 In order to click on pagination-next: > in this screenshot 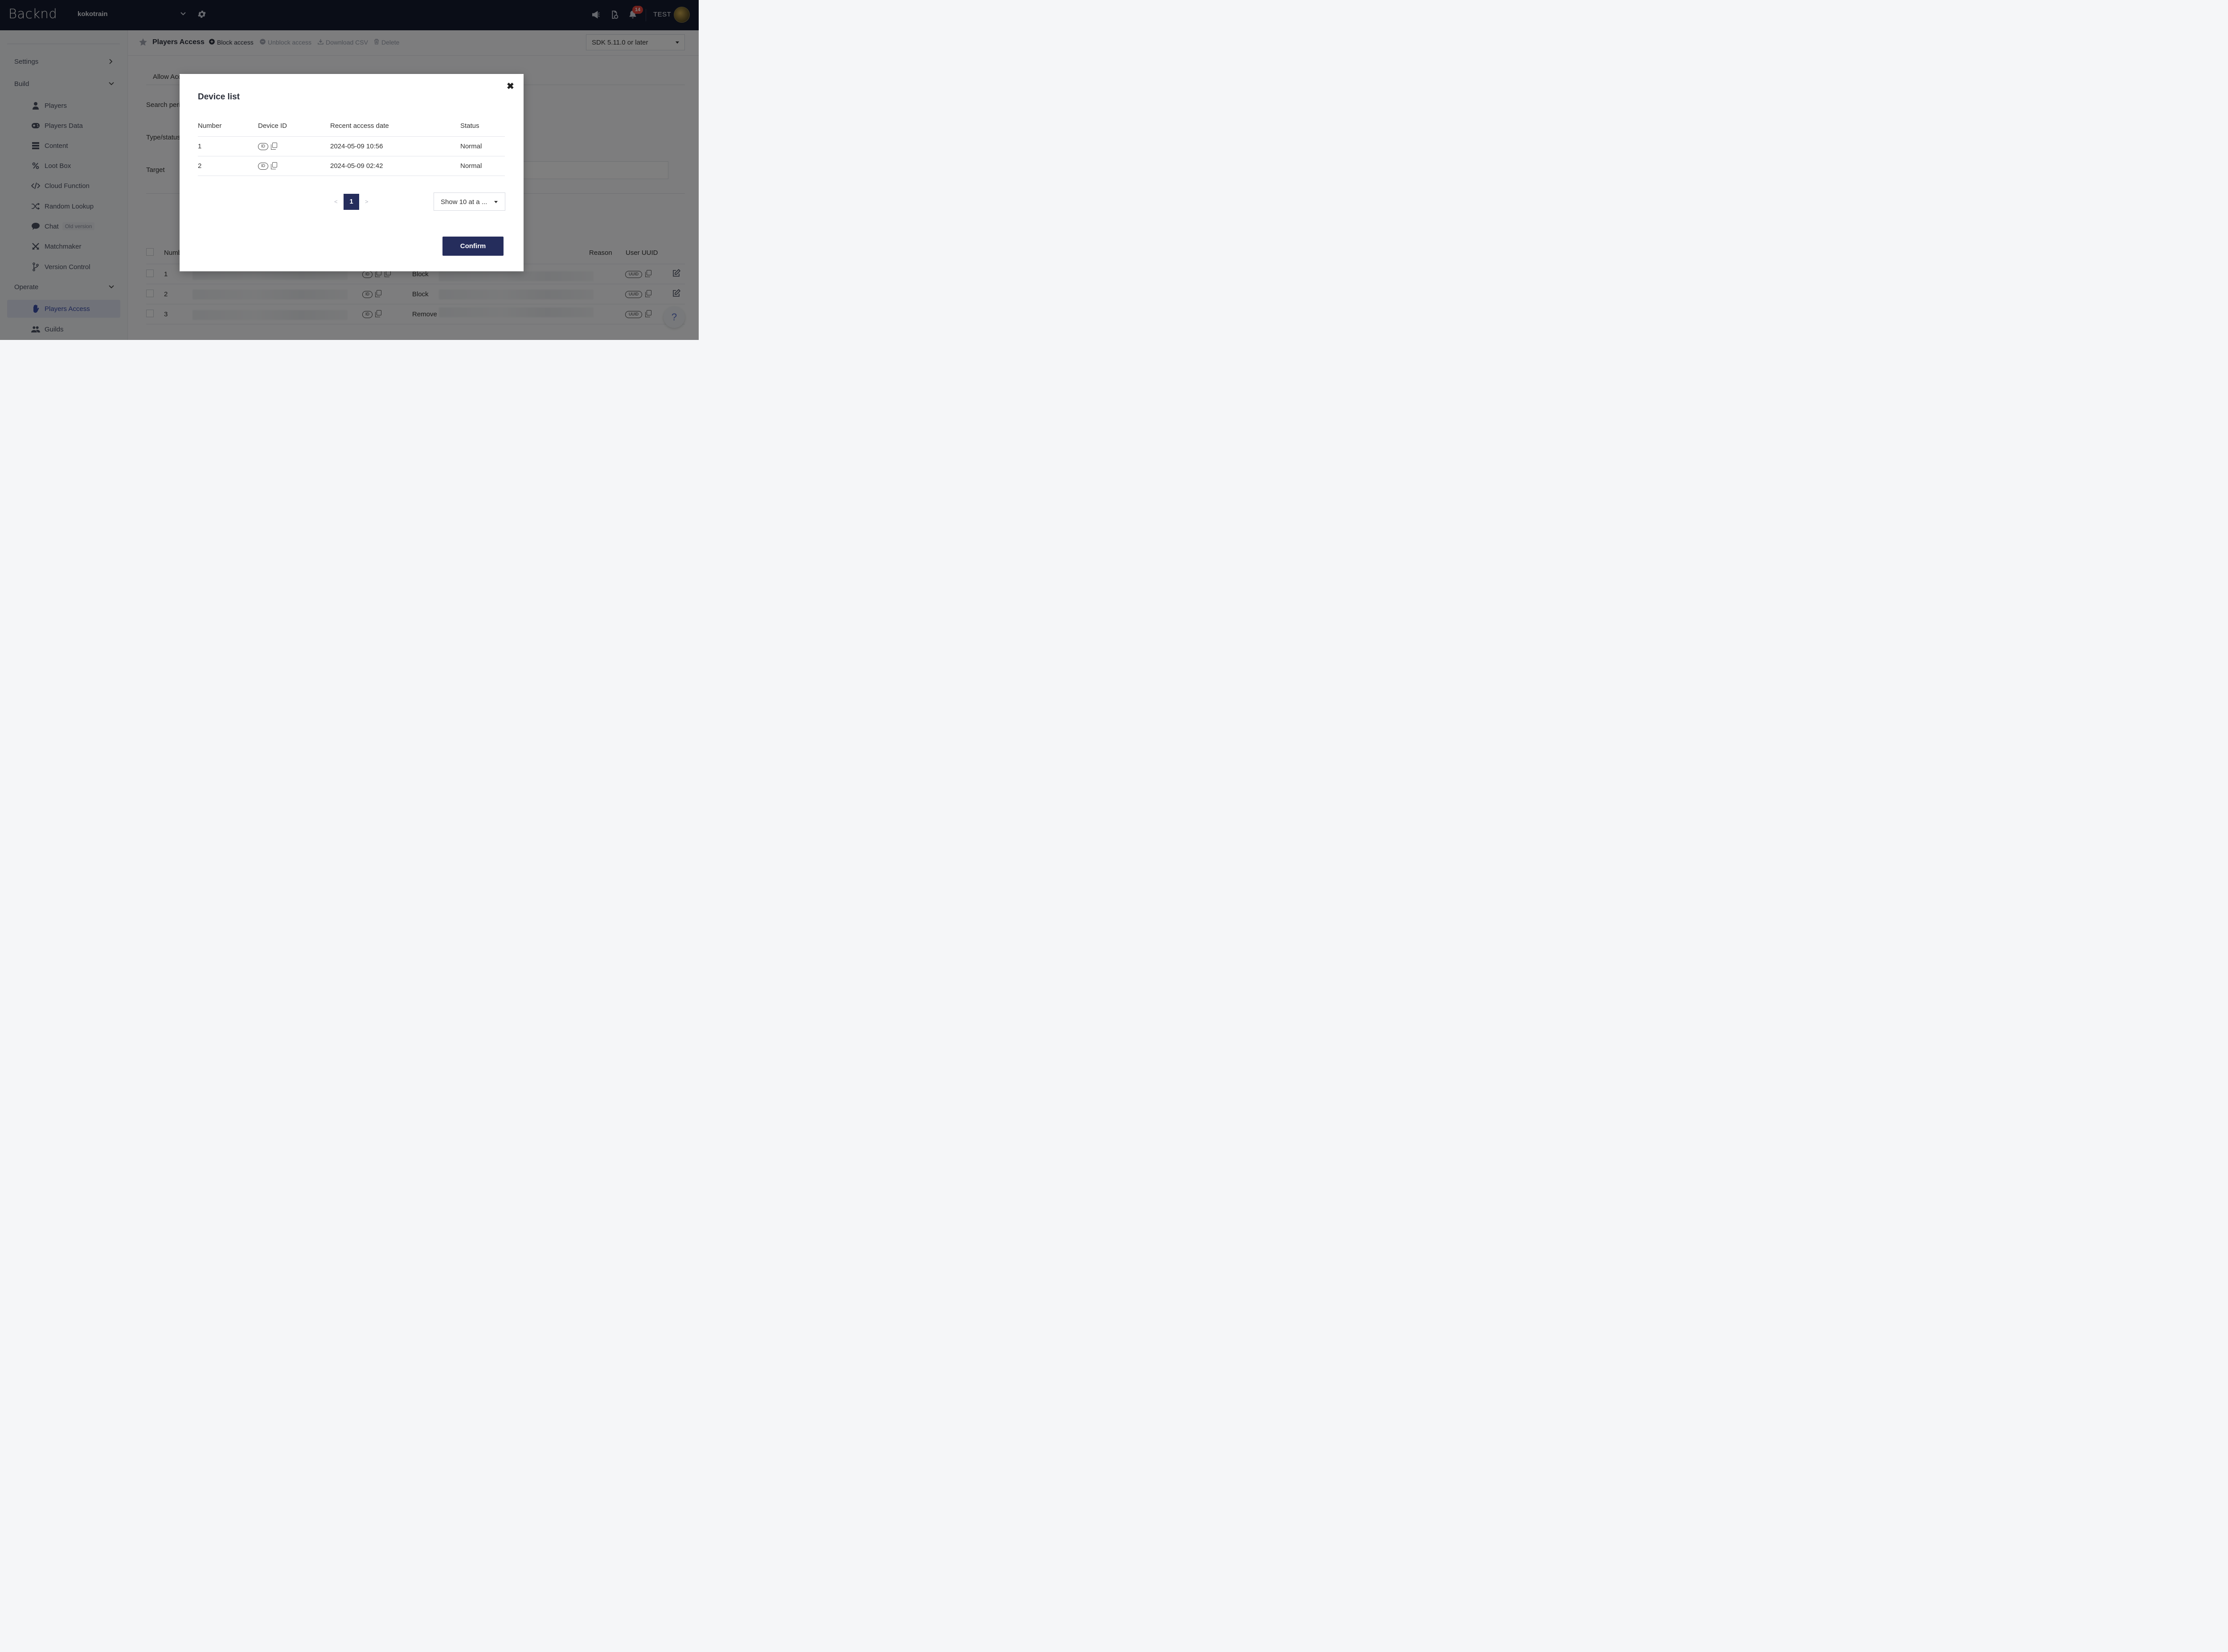, I will do `click(367, 201)`.